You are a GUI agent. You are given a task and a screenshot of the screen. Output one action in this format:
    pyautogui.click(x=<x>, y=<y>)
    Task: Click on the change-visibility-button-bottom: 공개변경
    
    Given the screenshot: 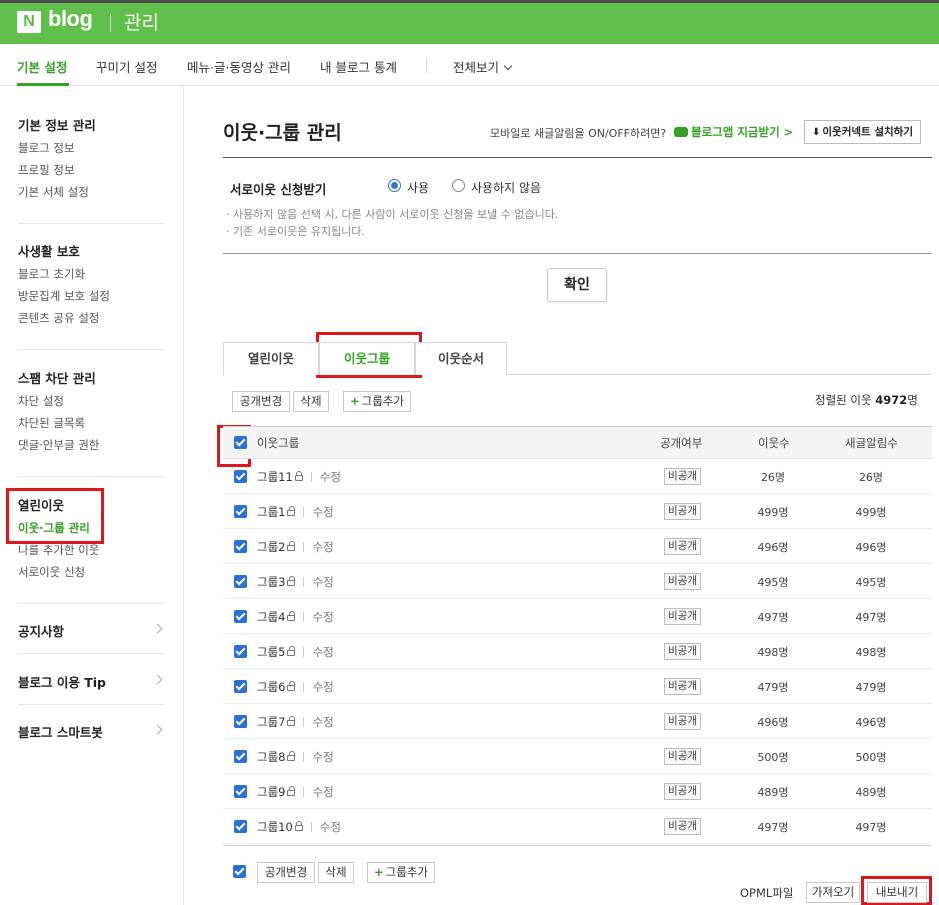 What is the action you would take?
    pyautogui.click(x=286, y=872)
    